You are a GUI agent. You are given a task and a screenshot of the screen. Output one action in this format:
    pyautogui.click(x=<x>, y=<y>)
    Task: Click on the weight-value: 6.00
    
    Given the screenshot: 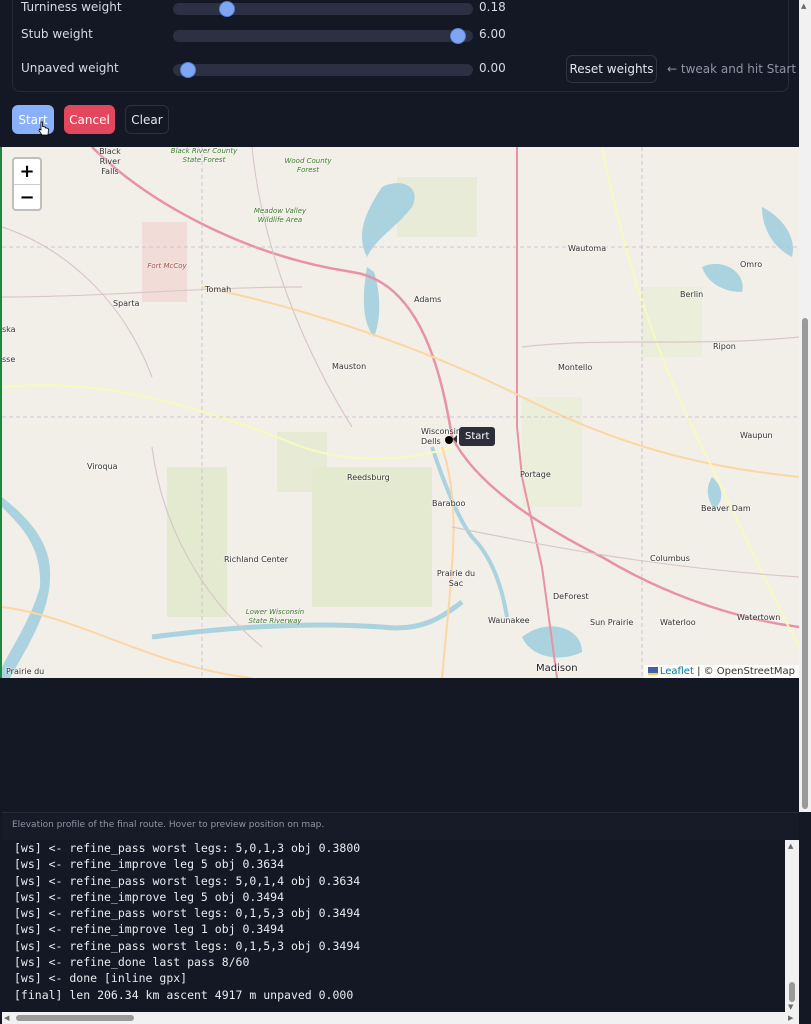 What is the action you would take?
    pyautogui.click(x=492, y=34)
    